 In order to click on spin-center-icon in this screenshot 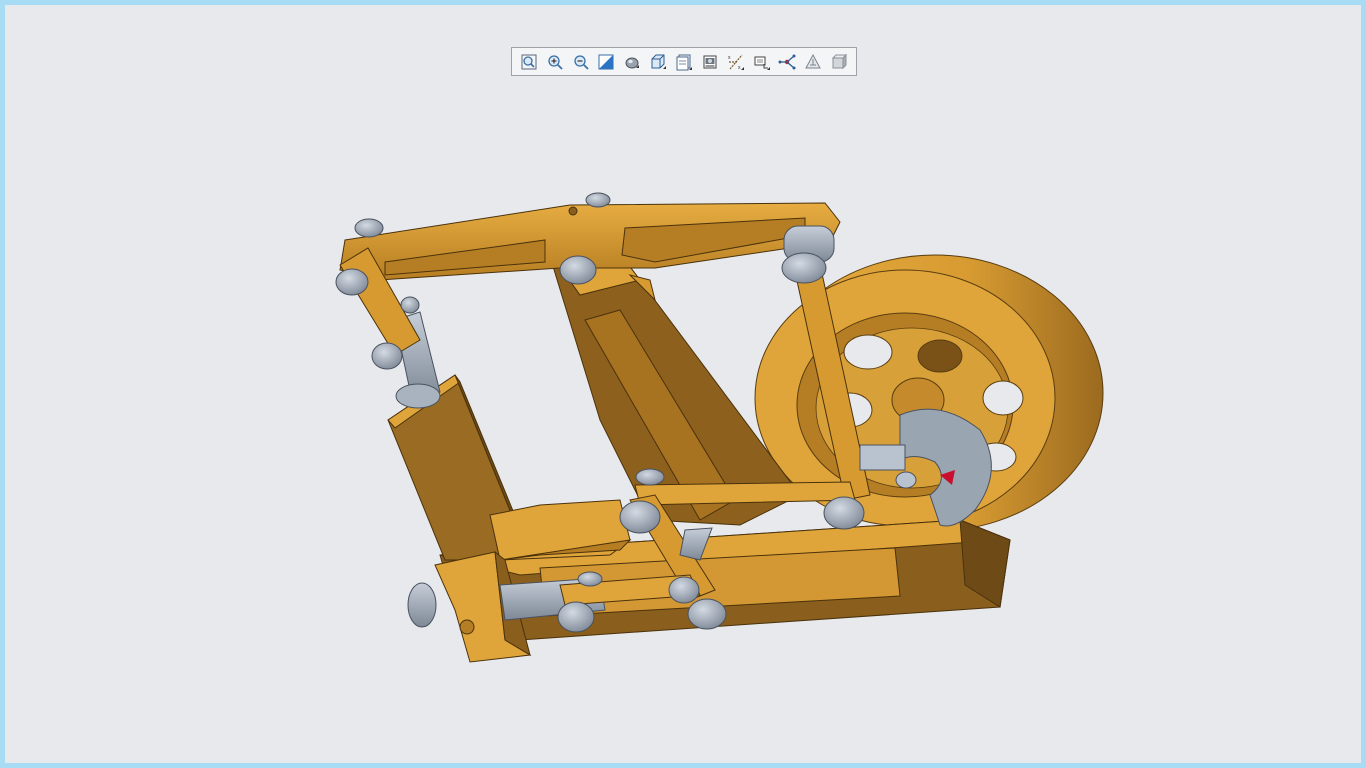, I will do `click(787, 61)`.